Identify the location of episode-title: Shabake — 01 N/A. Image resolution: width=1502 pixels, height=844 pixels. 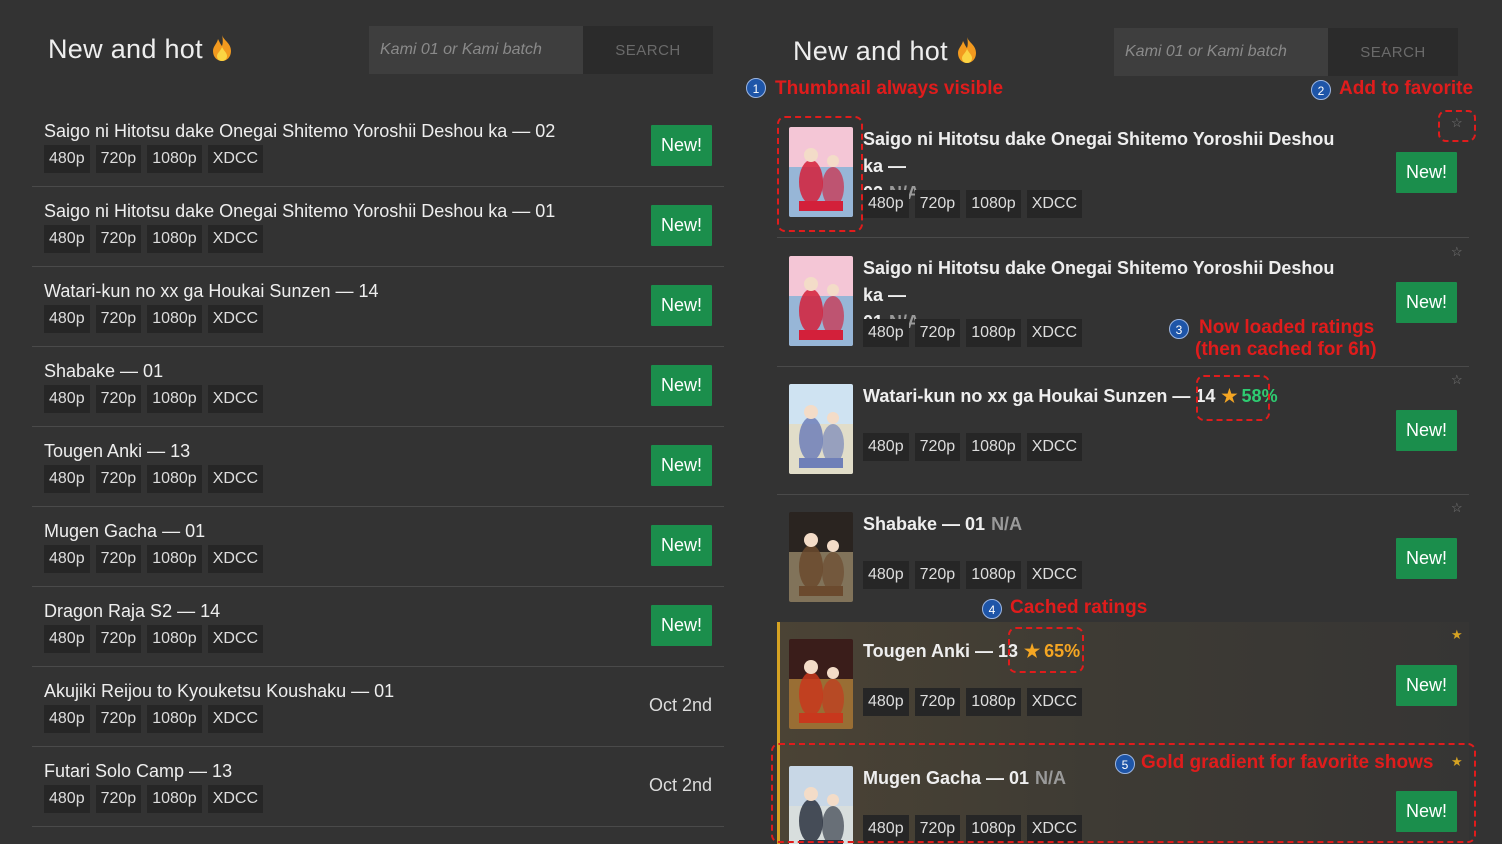
(1110, 524).